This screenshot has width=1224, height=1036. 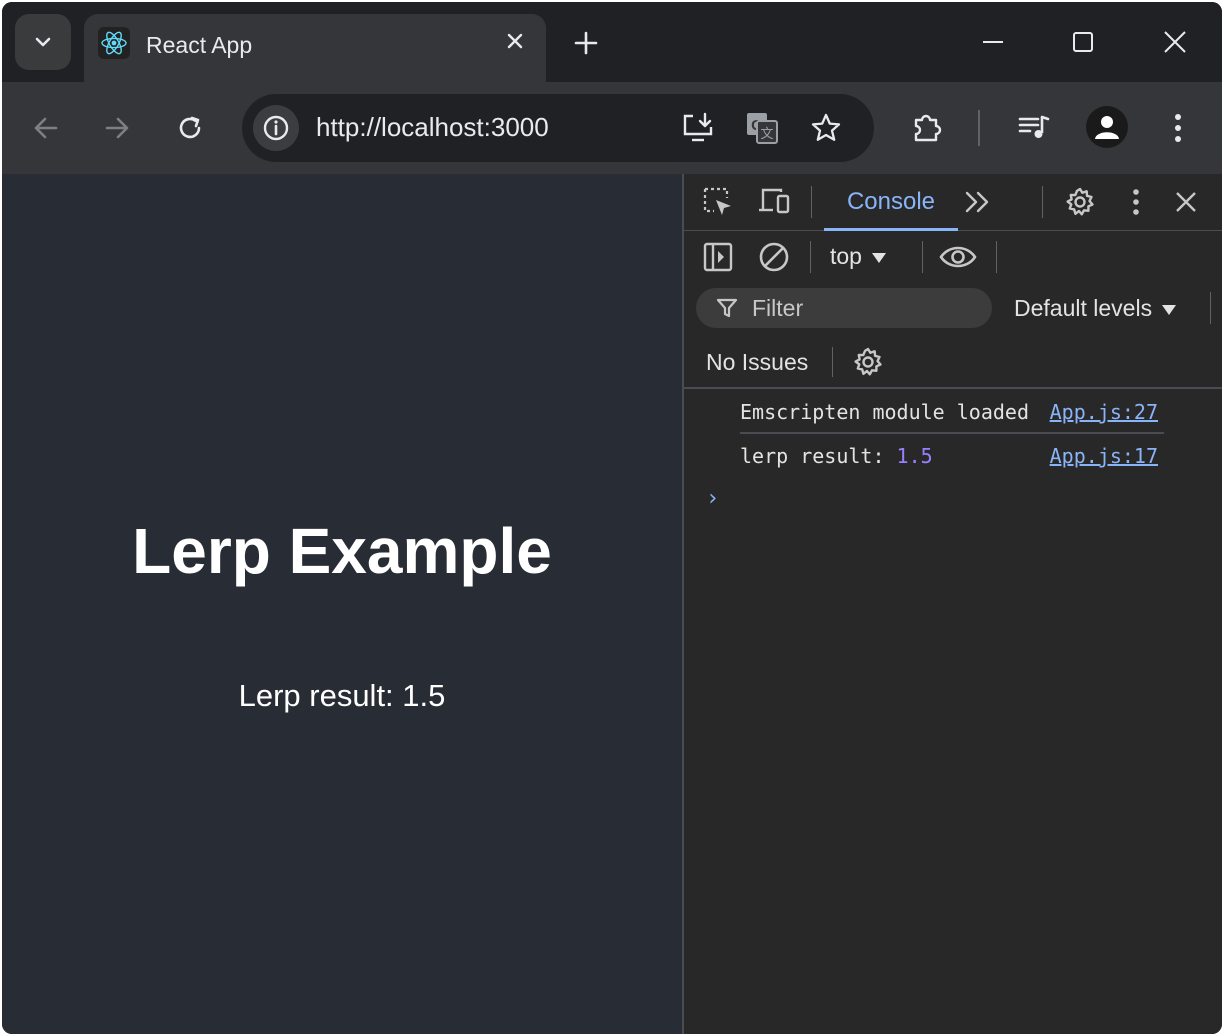 I want to click on address-bar: http://localhost:3000 G文, so click(x=558, y=128).